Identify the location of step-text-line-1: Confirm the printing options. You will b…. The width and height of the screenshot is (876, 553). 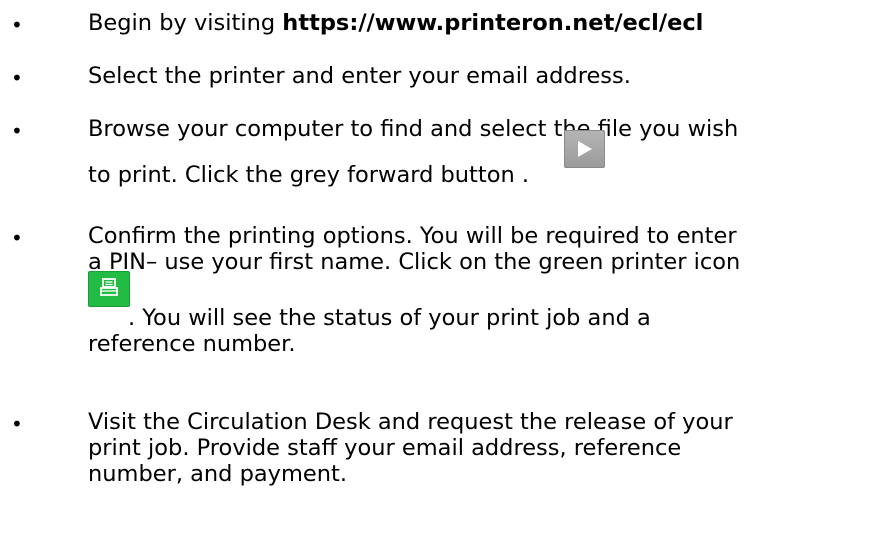
(412, 236).